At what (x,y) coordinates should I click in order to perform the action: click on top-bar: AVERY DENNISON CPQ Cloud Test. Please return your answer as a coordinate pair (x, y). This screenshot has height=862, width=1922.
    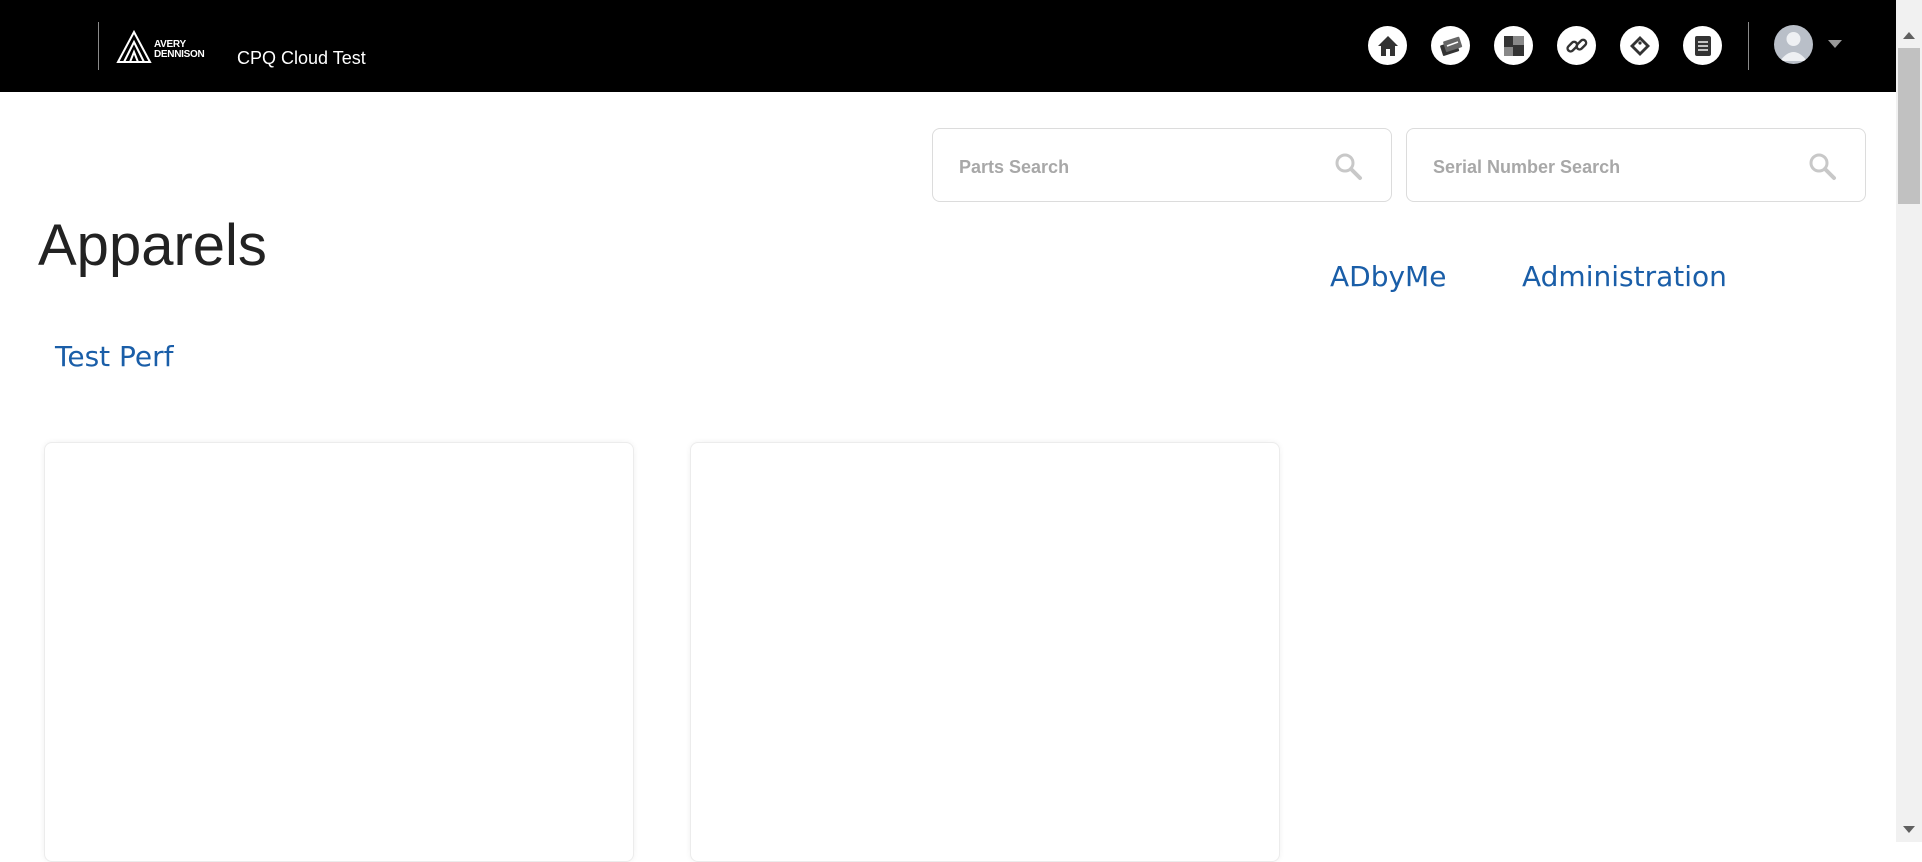
    Looking at the image, I should click on (948, 46).